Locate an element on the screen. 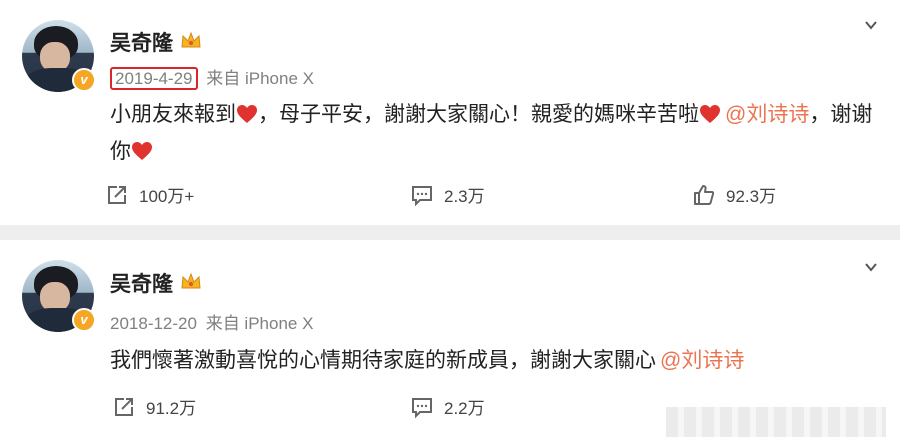  repost-count: 91.2万 is located at coordinates (171, 408).